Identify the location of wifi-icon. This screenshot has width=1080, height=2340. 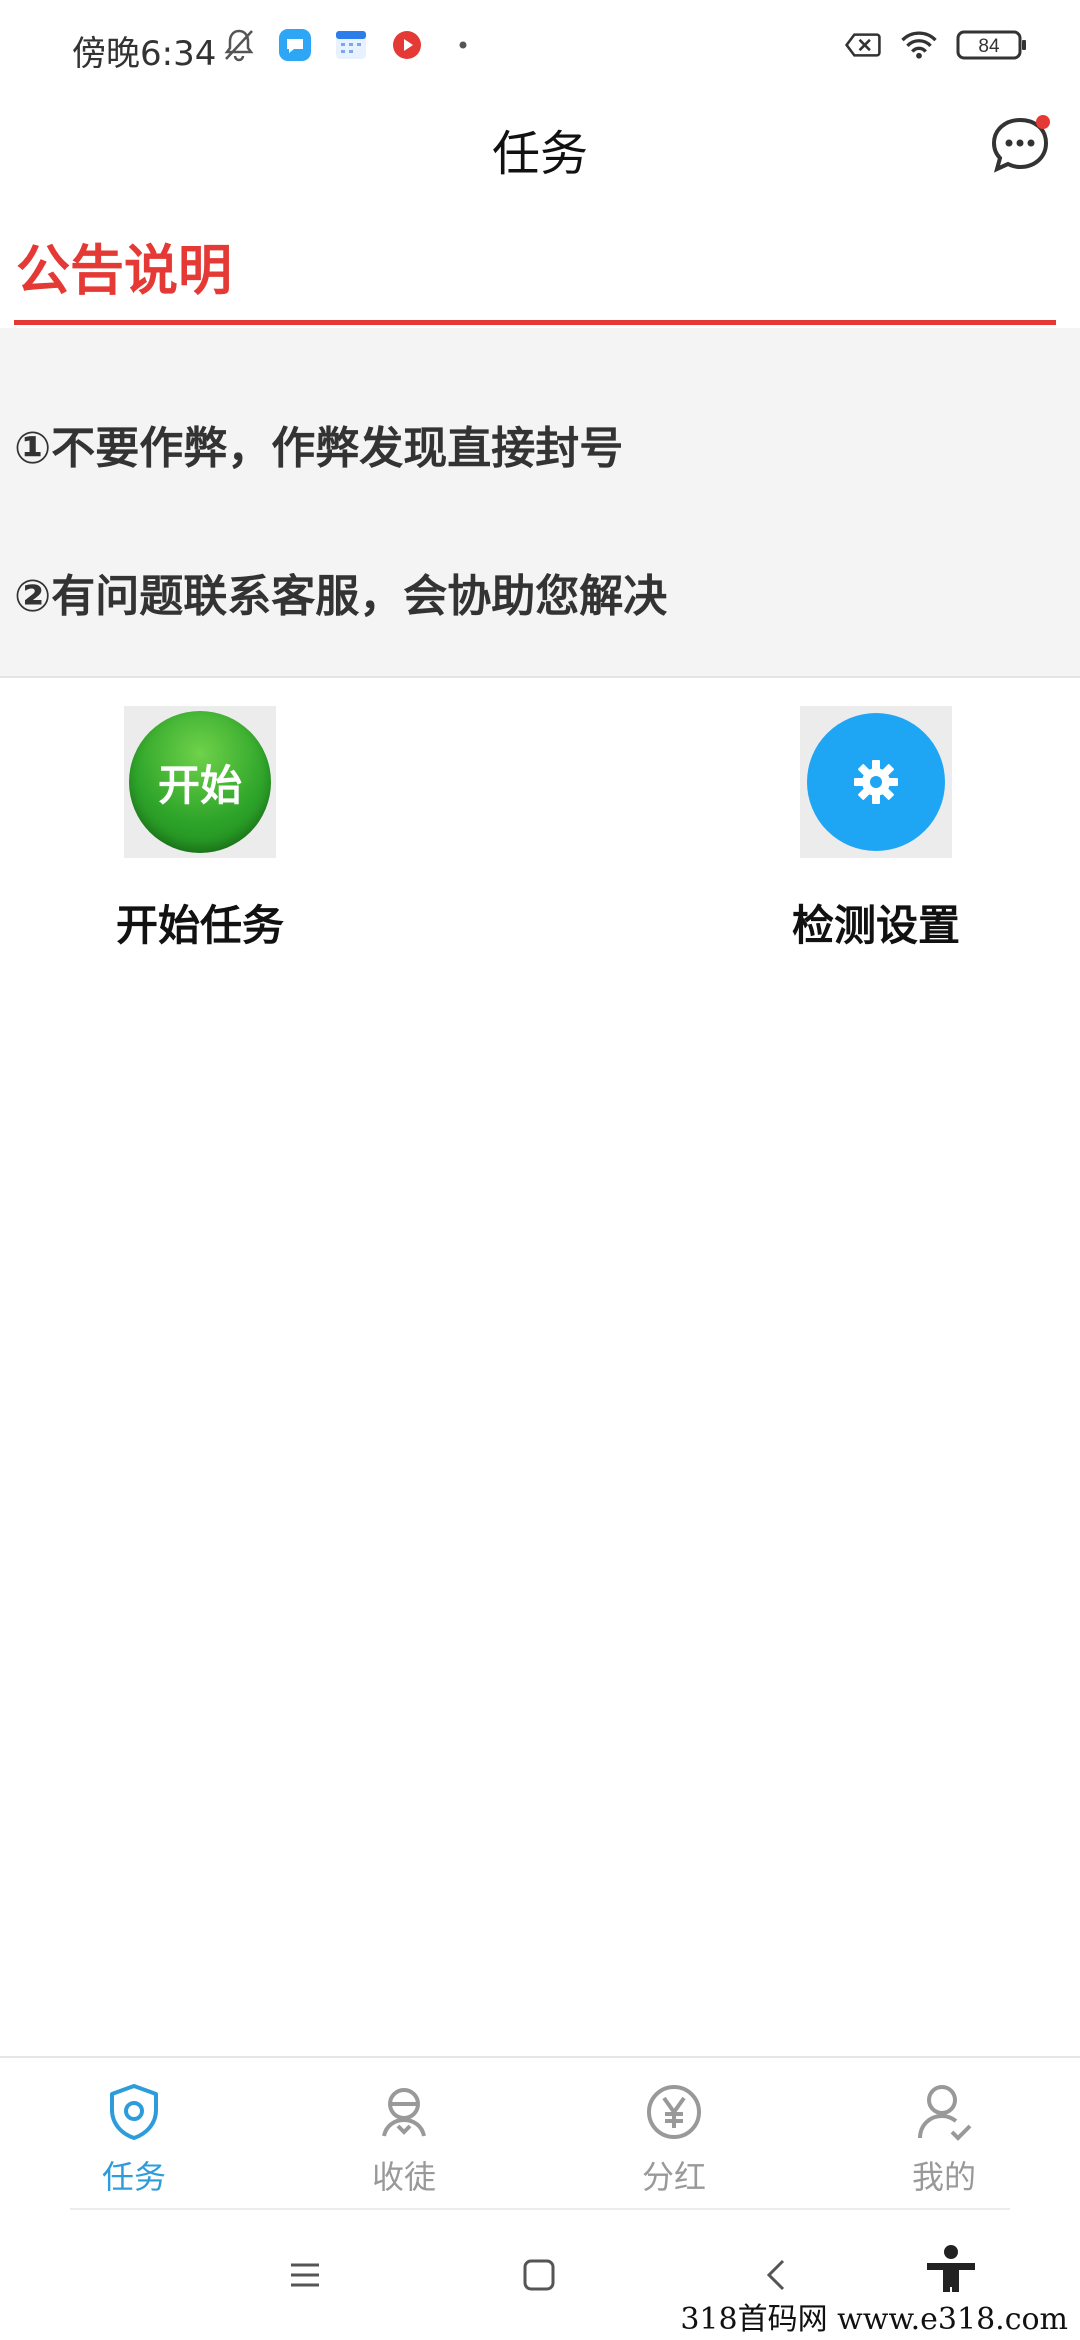
(919, 45).